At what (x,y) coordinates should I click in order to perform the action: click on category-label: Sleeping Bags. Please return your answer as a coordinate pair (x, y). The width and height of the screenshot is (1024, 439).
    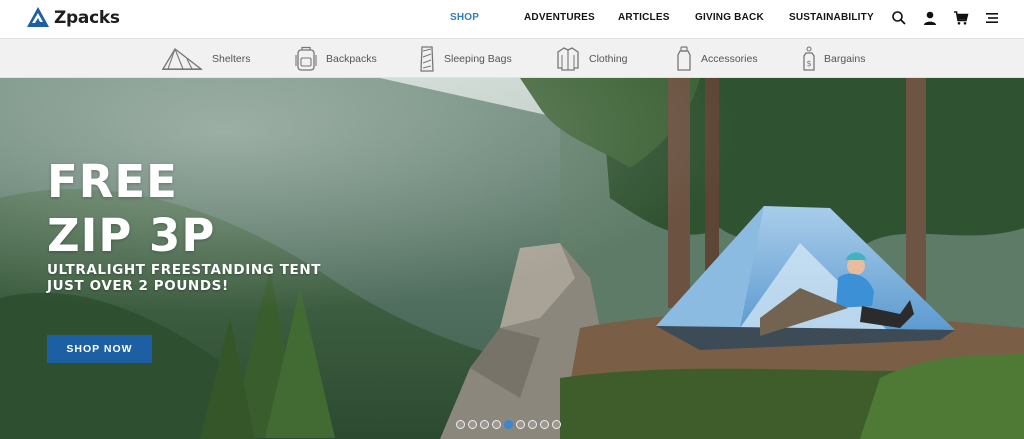
    Looking at the image, I should click on (478, 59).